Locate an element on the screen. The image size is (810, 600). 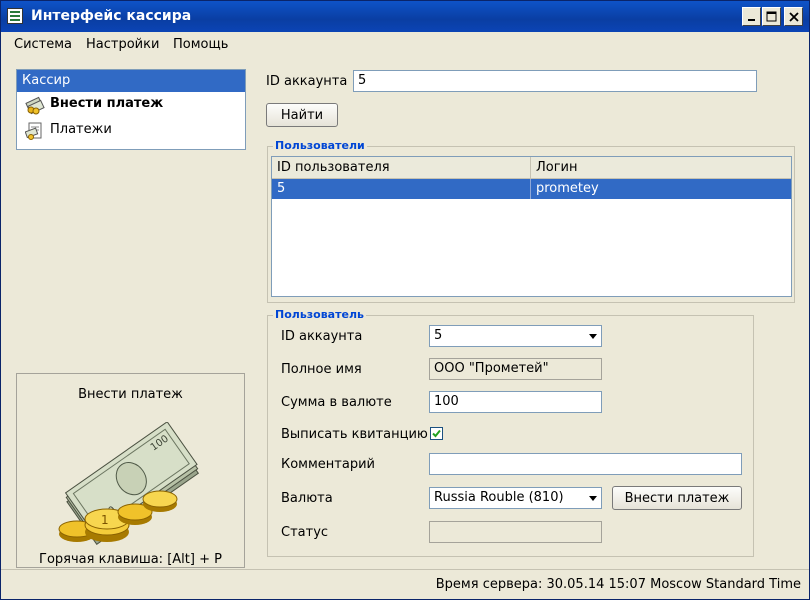
currency-label: Валюта is located at coordinates (307, 498).